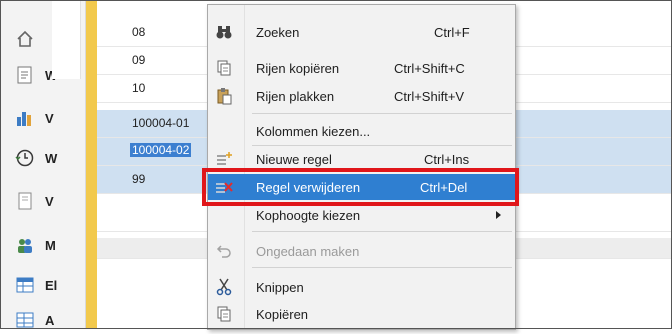  I want to click on table-icon, so click(25, 285).